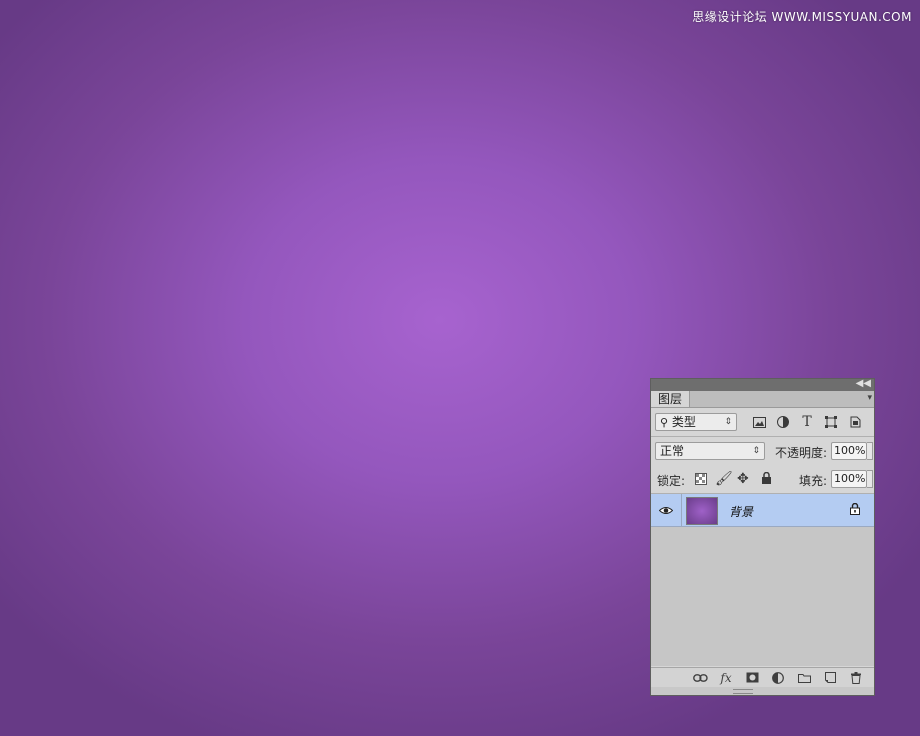  I want to click on opacity-dropdown, so click(870, 451).